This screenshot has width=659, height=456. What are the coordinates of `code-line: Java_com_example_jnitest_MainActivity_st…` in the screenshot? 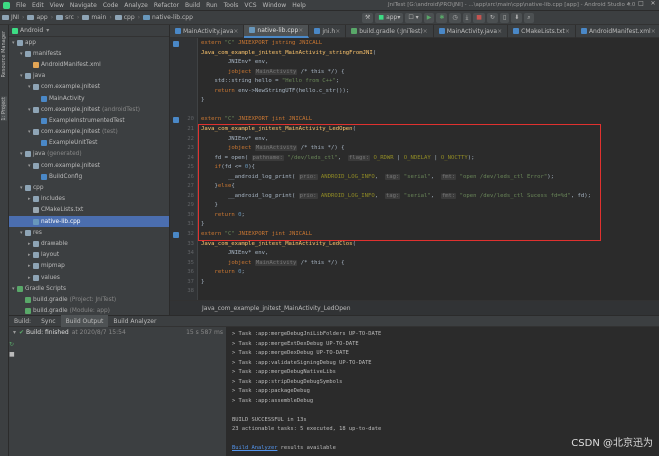 It's located at (288, 53).